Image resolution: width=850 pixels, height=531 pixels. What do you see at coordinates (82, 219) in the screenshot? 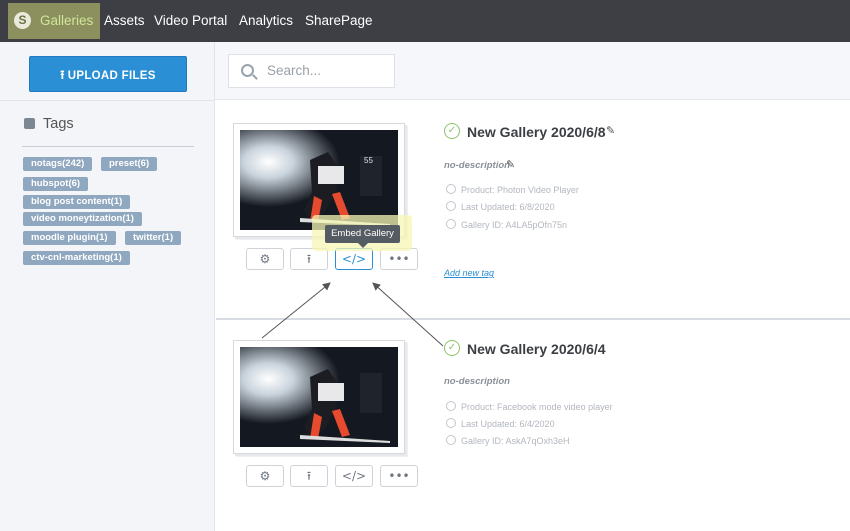
I see `tag-chip: video moneytization(1)` at bounding box center [82, 219].